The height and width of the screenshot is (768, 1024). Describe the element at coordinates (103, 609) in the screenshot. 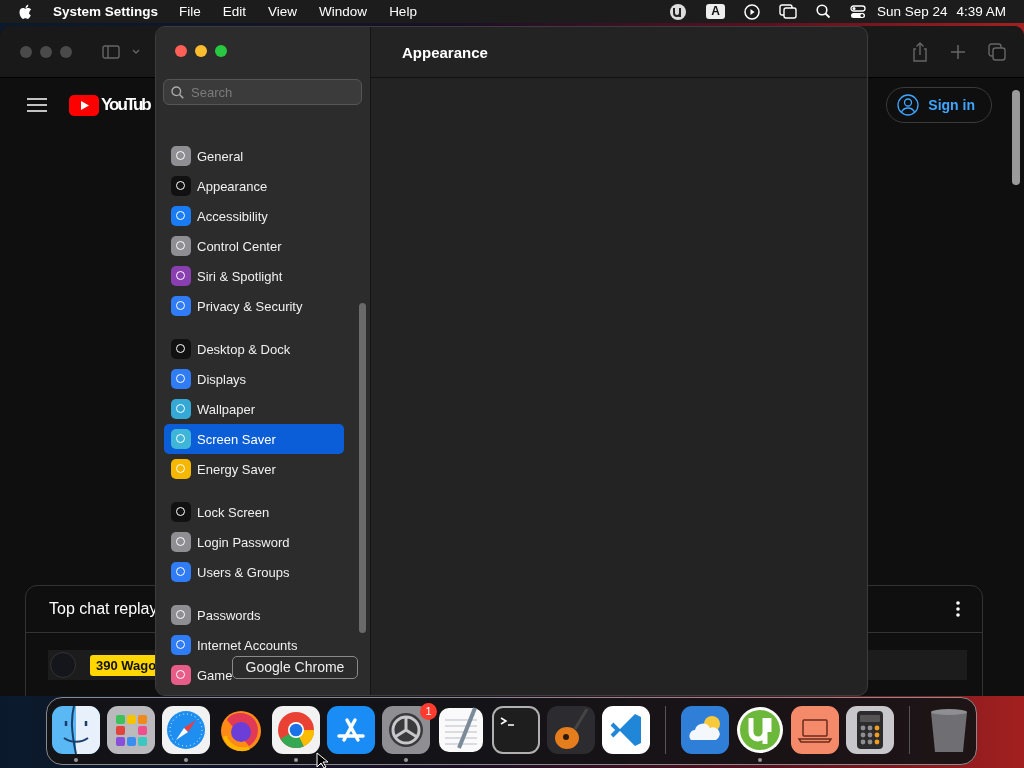

I see `chat-title: Top chat replay` at that location.